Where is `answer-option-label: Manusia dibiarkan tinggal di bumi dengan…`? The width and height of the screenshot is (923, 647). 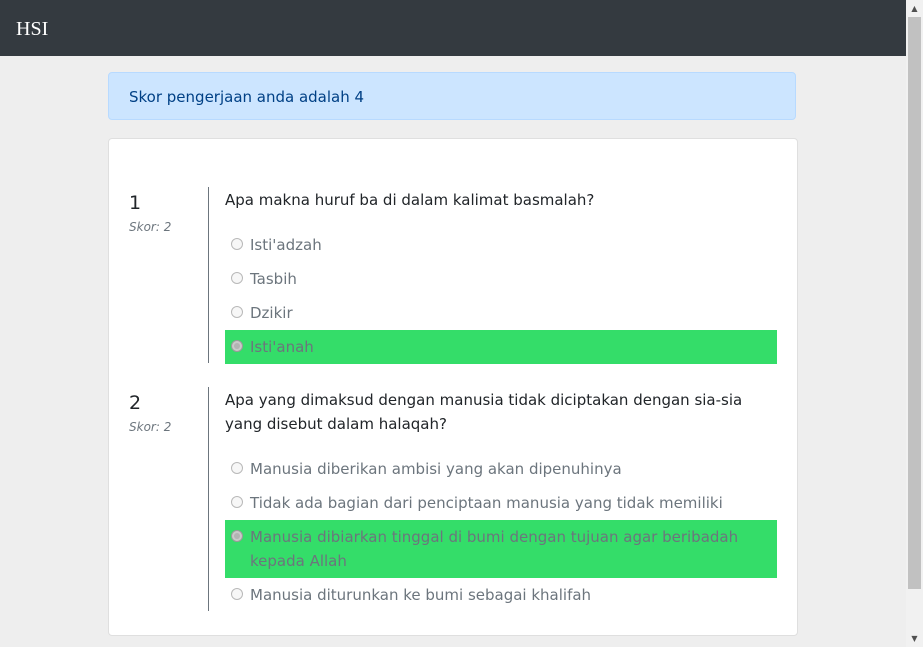 answer-option-label: Manusia dibiarkan tinggal di bumi dengan… is located at coordinates (494, 549).